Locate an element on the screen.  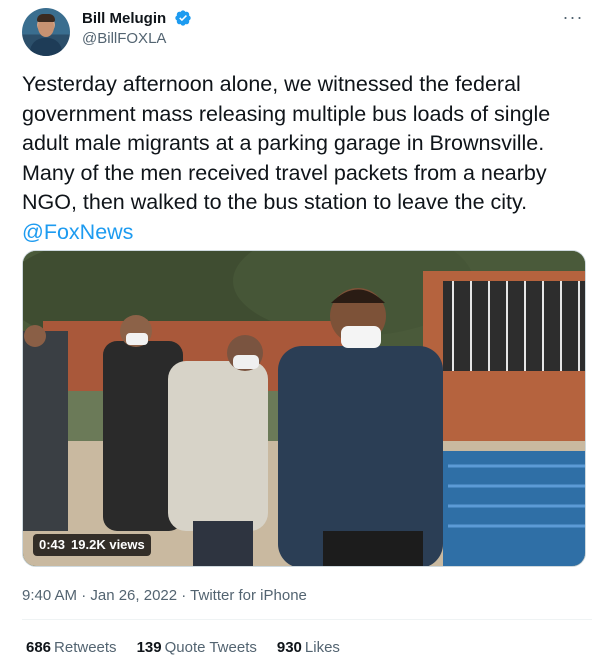
retweets-stat: 686 Retweets is located at coordinates (71, 647).